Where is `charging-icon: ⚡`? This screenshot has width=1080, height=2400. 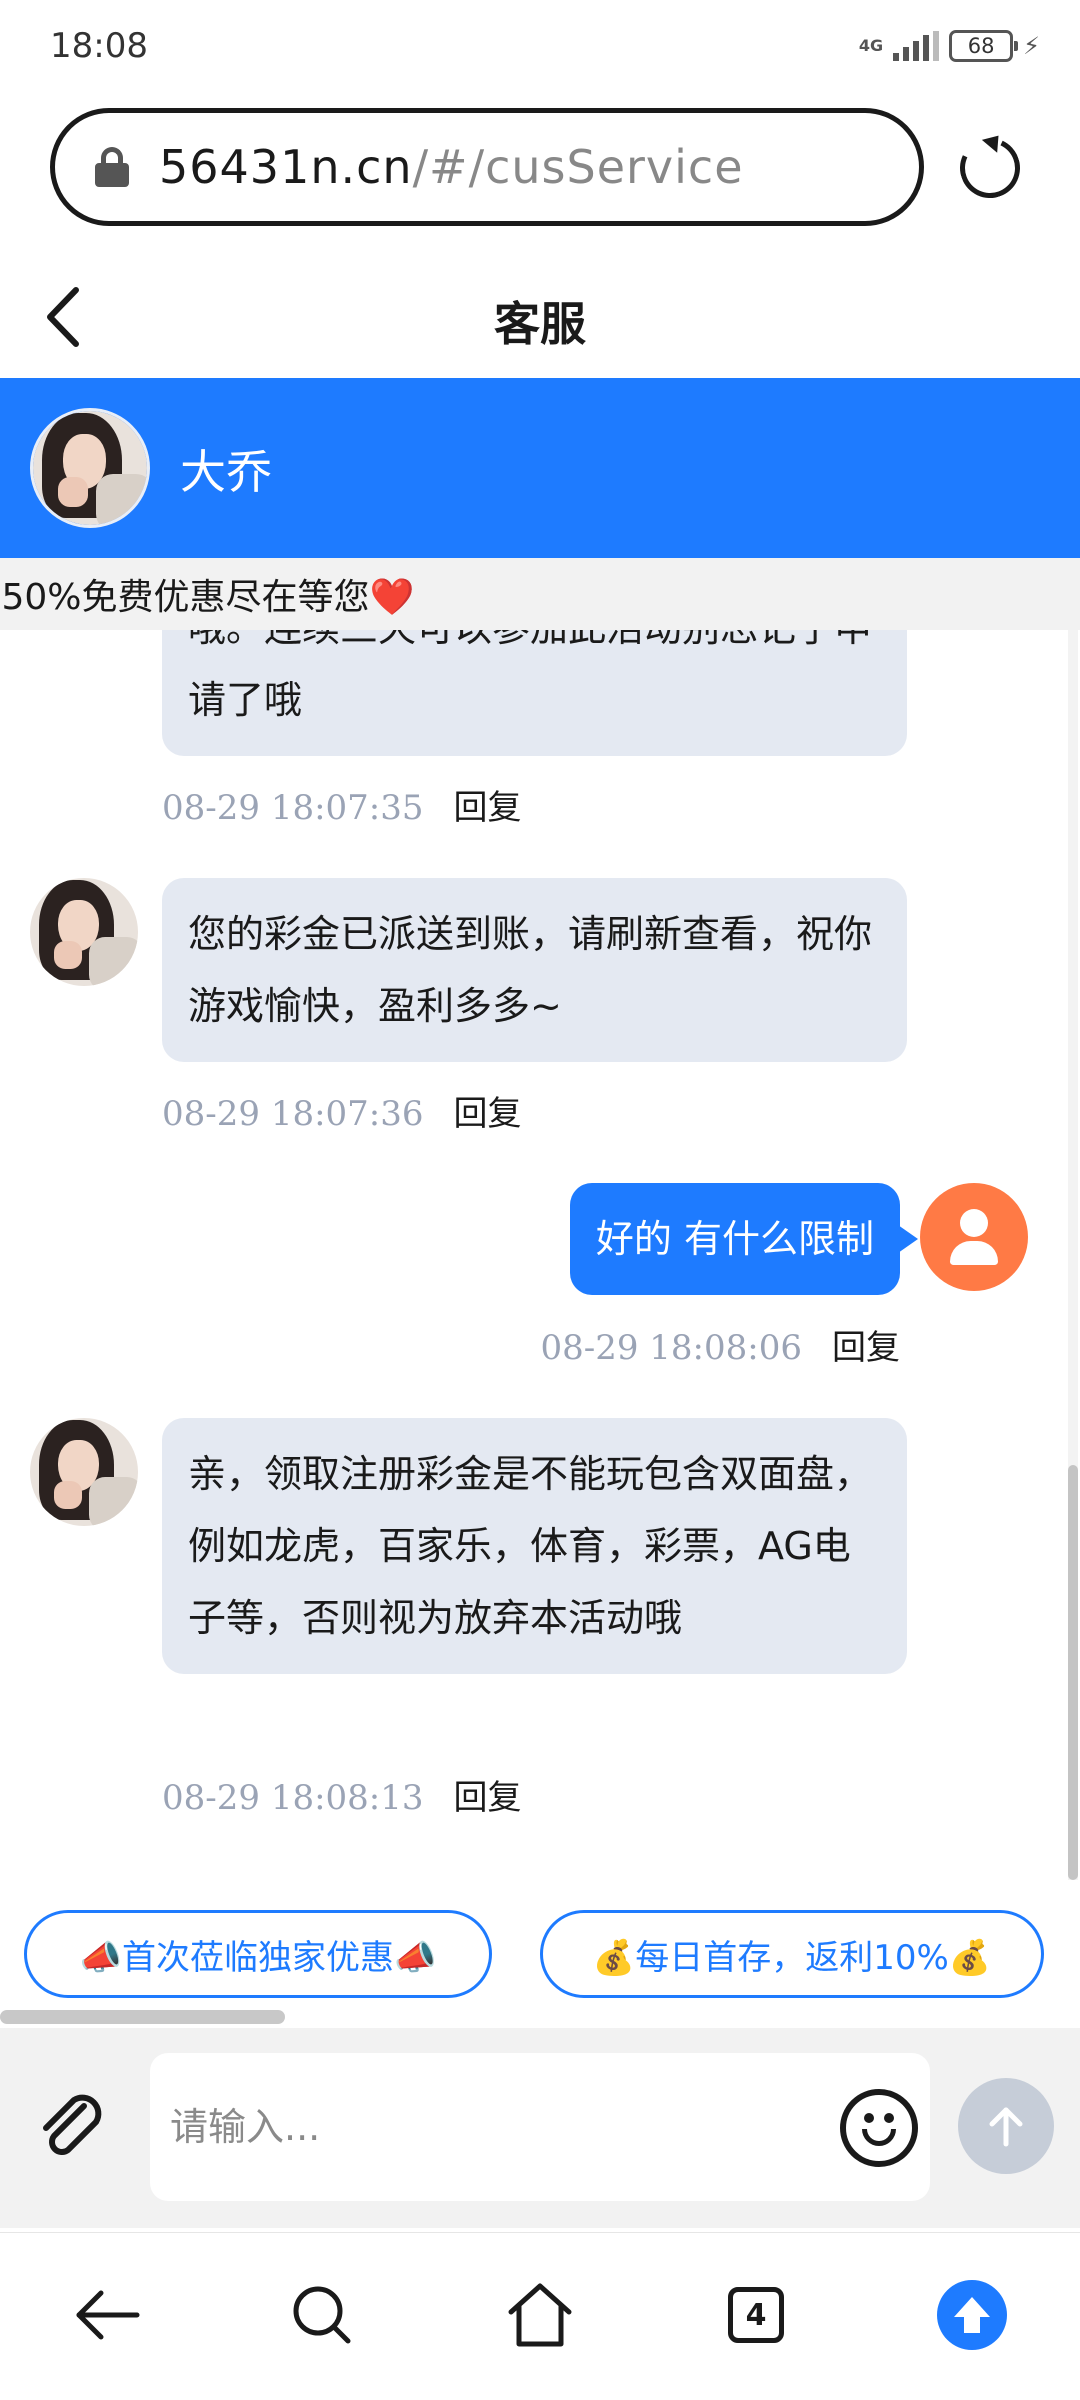 charging-icon: ⚡ is located at coordinates (1031, 46).